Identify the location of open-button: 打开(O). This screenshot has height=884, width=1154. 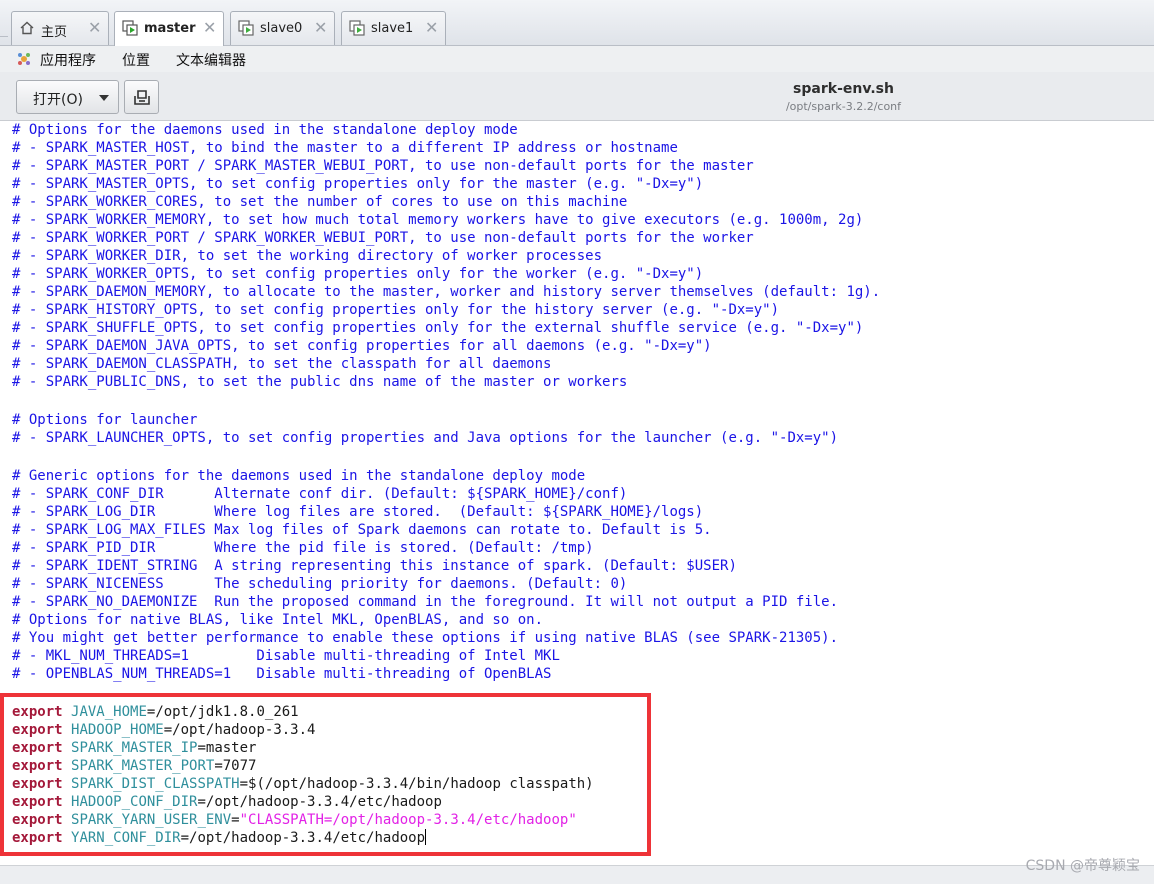
(67, 97).